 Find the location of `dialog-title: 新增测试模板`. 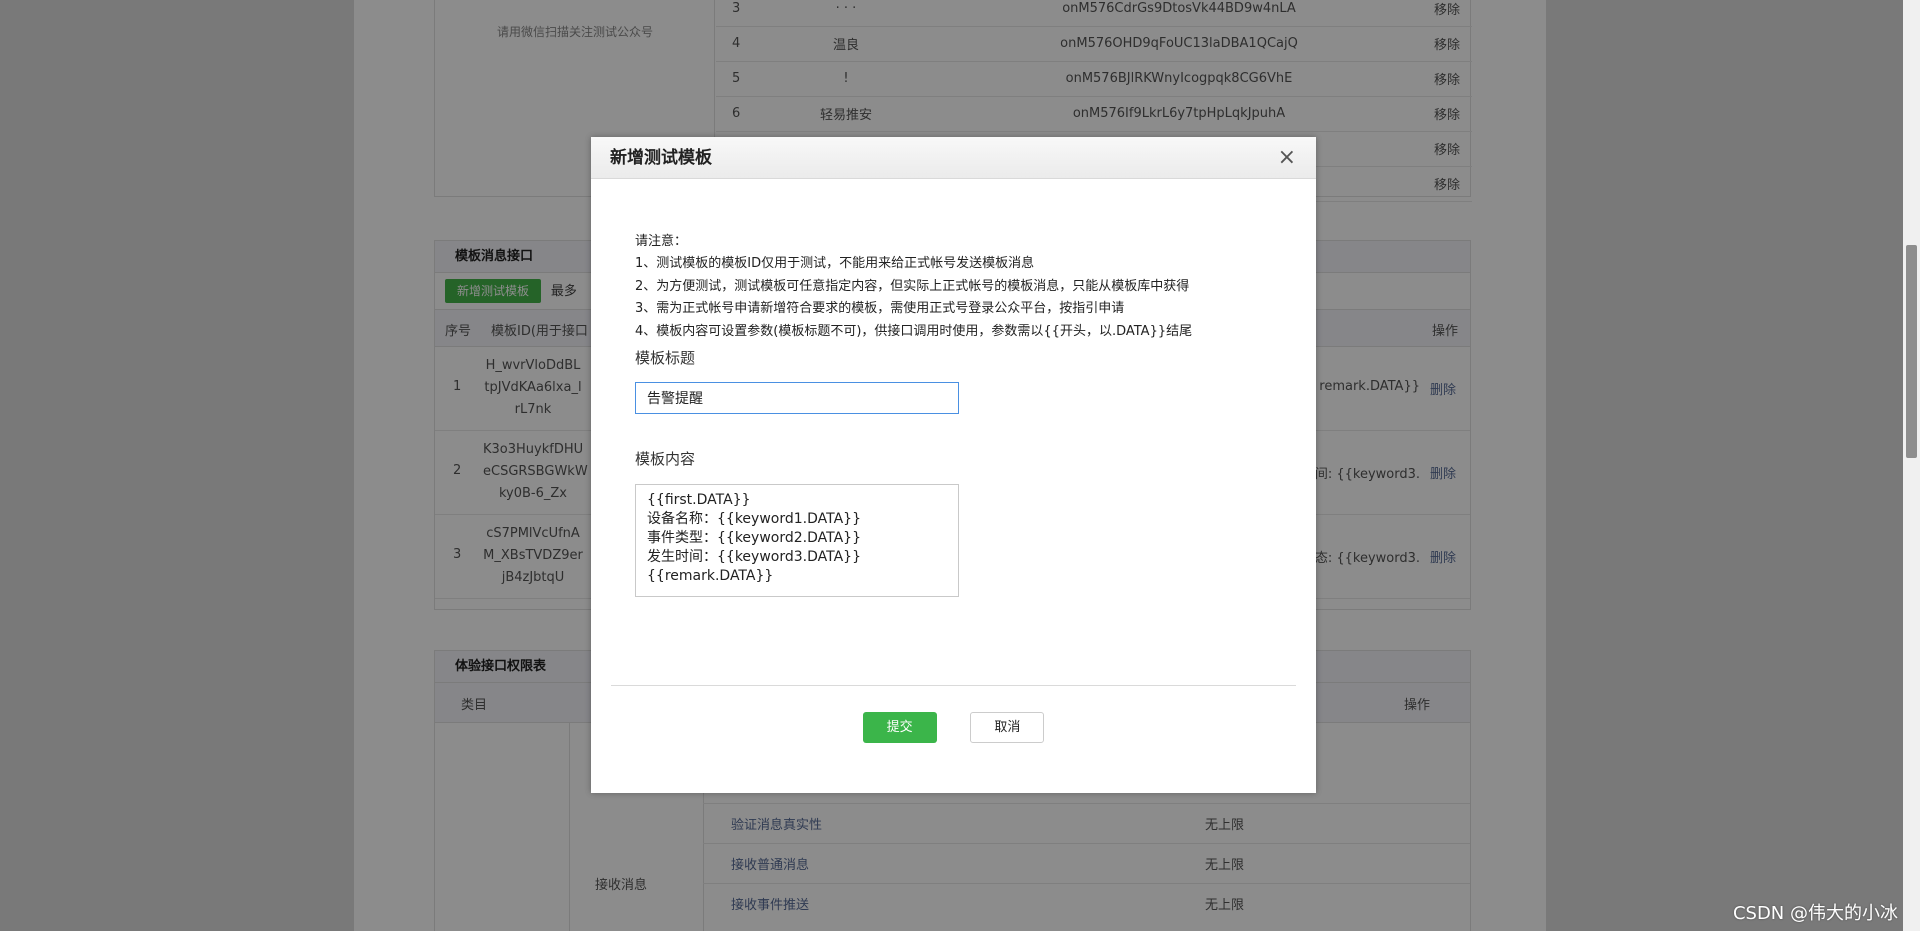

dialog-title: 新增测试模板 is located at coordinates (661, 158).